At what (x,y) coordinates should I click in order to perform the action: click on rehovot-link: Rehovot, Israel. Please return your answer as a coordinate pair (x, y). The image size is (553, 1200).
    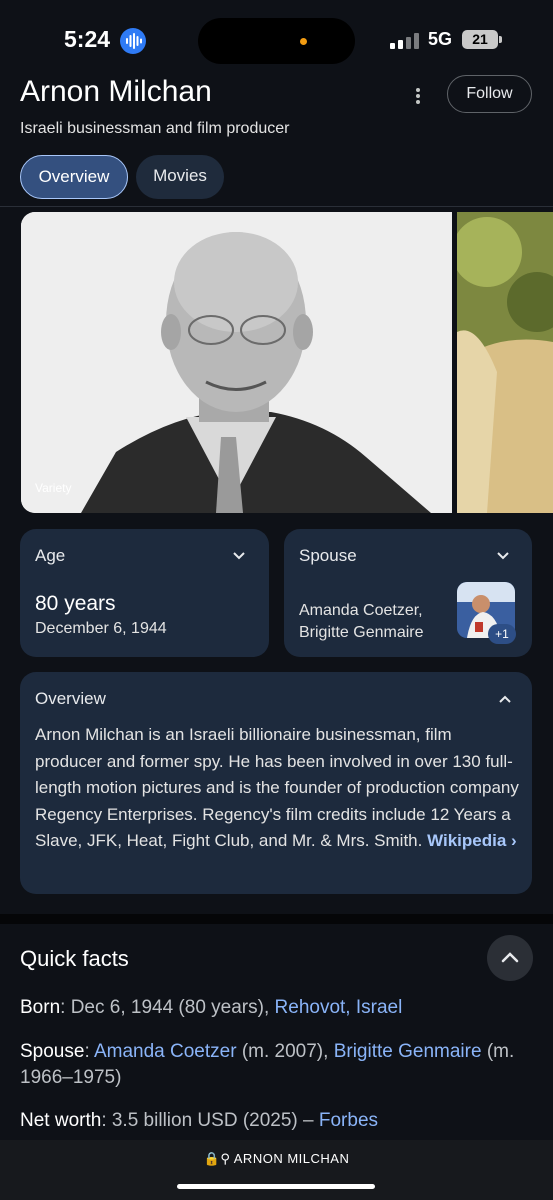
    Looking at the image, I should click on (339, 1007).